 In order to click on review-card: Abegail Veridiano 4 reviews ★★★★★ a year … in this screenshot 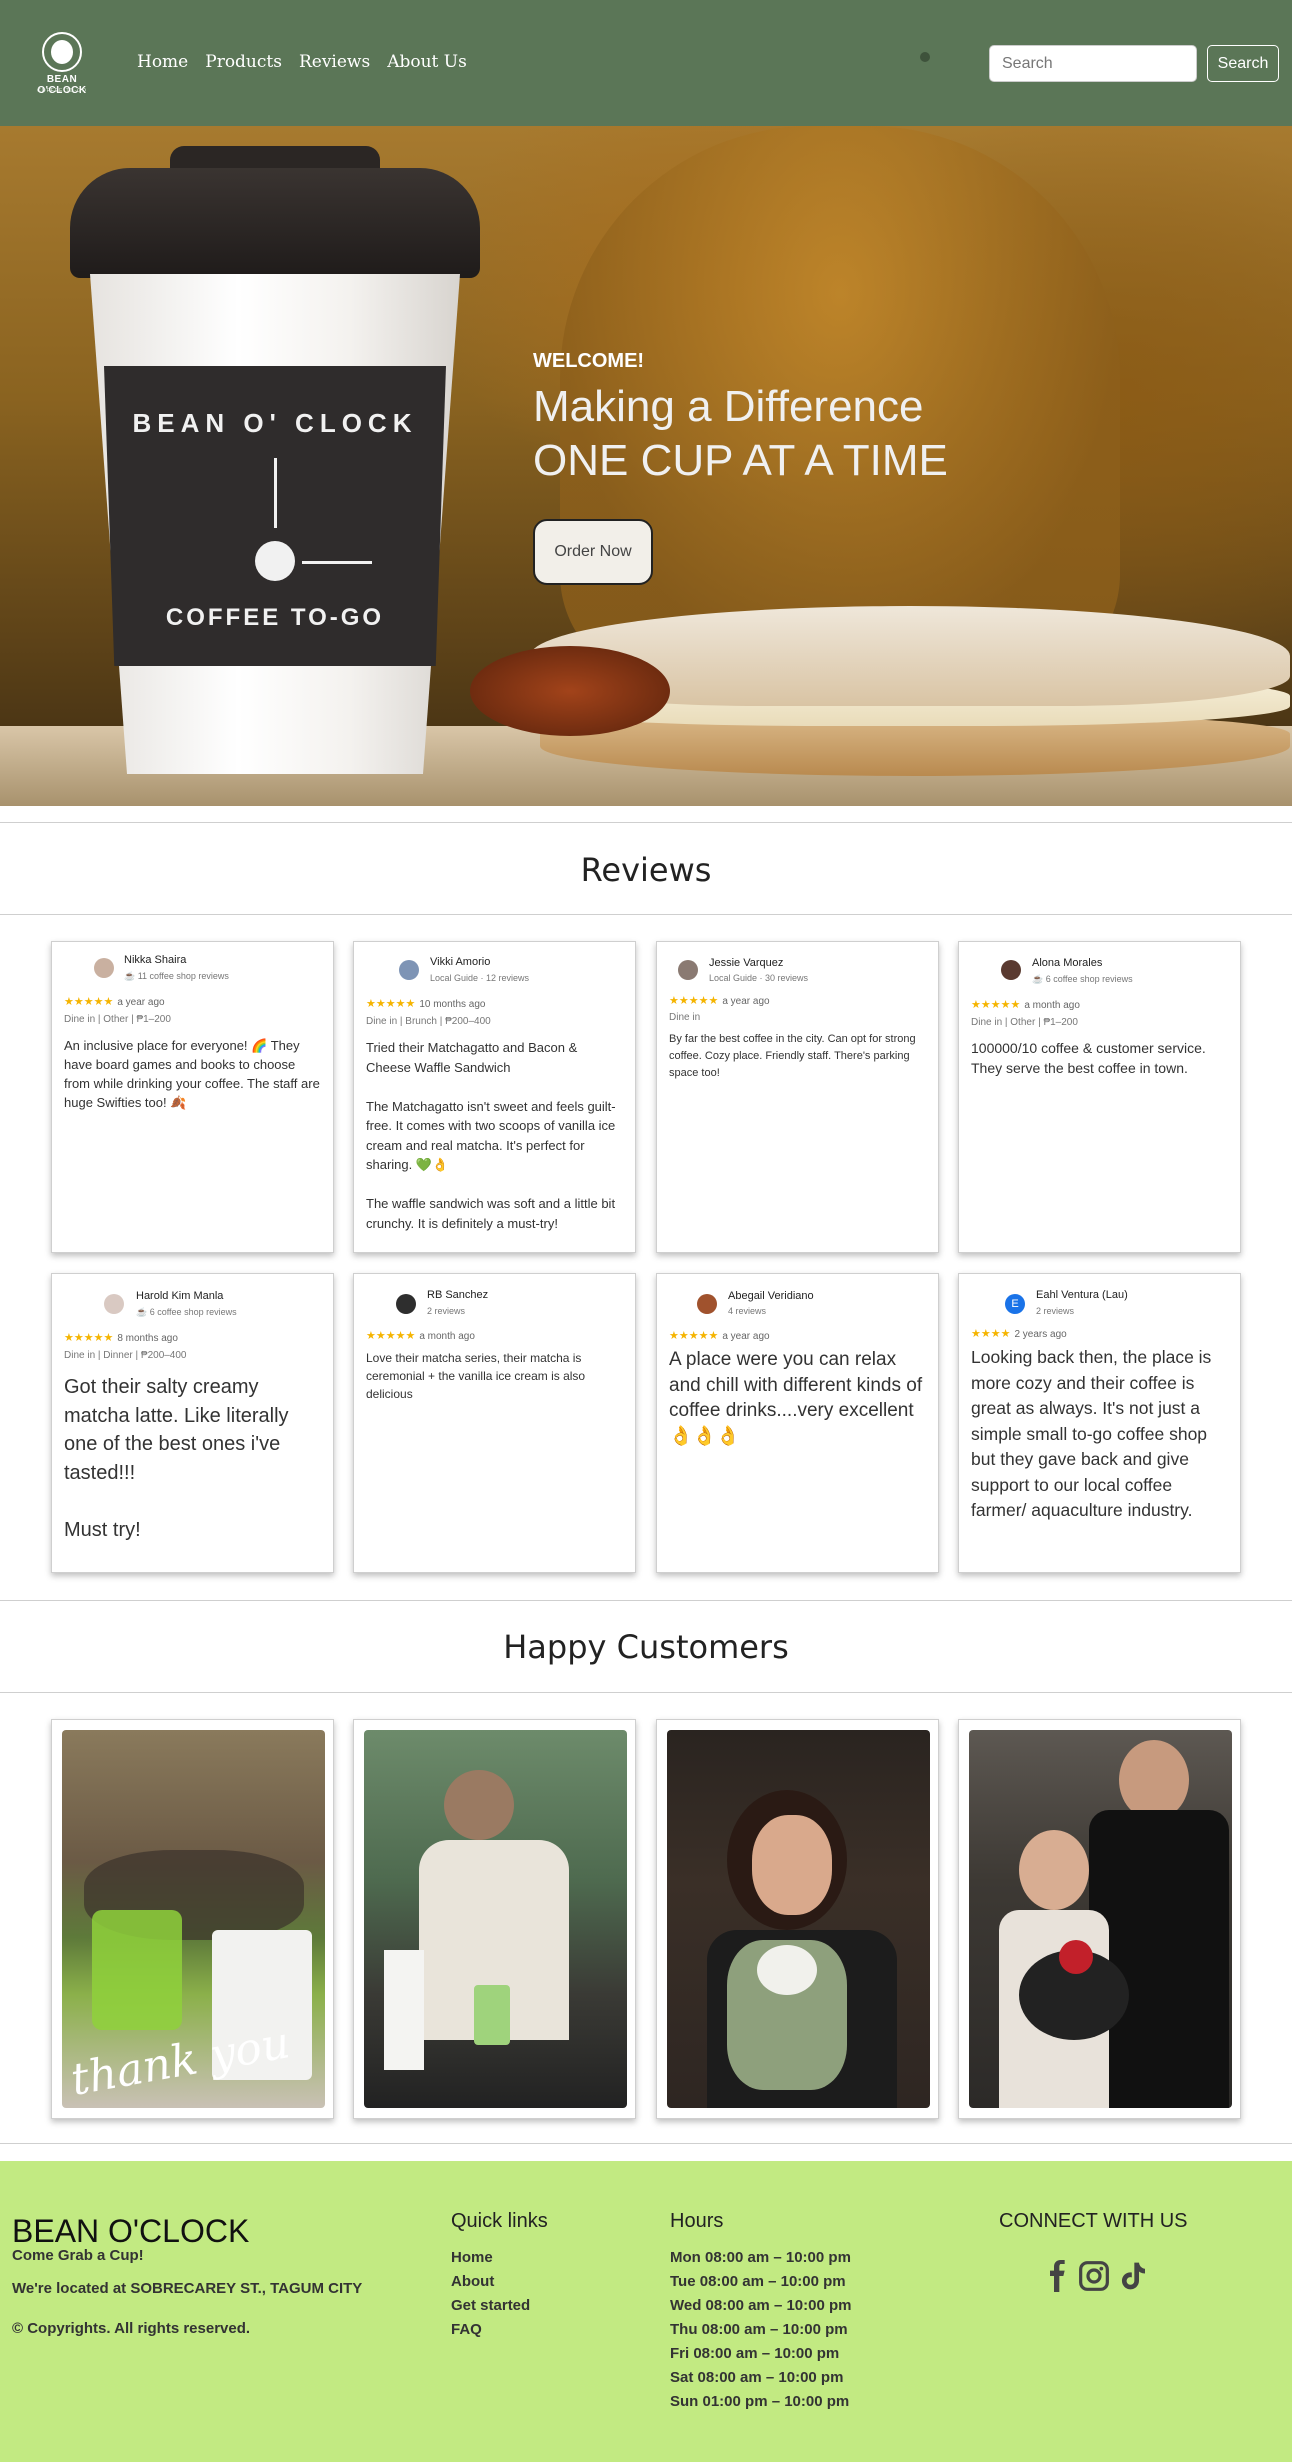, I will do `click(797, 1423)`.